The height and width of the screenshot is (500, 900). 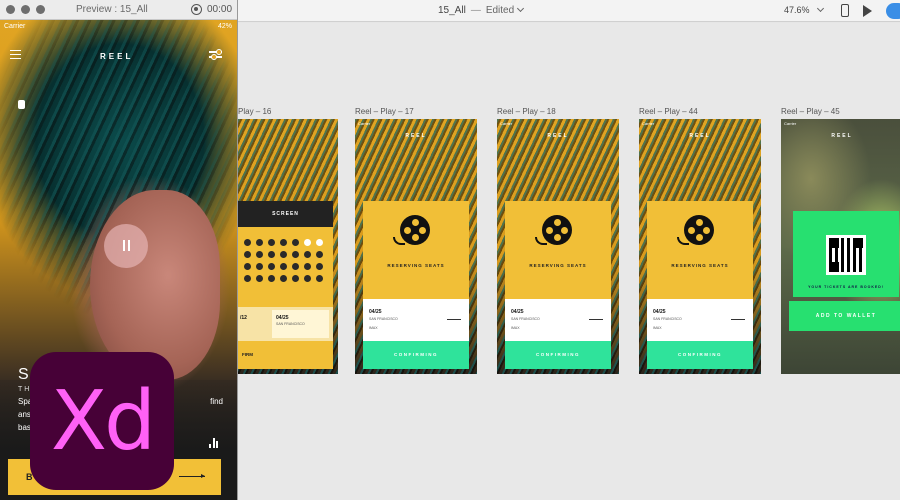 I want to click on document-status: Edited, so click(x=500, y=10).